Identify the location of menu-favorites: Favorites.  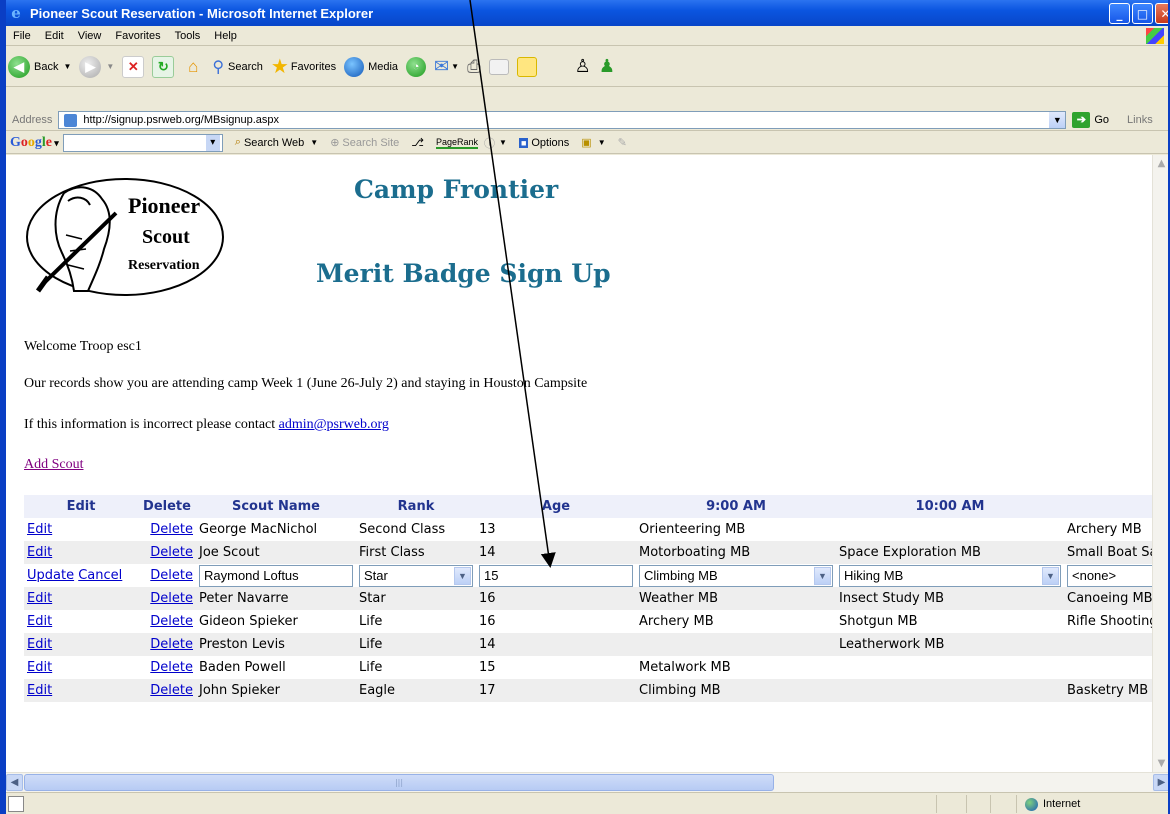
(137, 36).